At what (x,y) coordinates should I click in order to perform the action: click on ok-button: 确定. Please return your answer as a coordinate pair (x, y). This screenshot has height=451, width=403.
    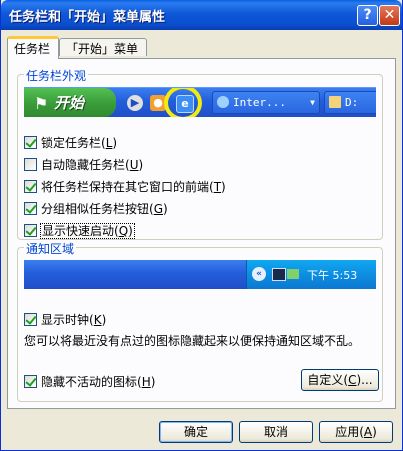
    Looking at the image, I should click on (196, 432).